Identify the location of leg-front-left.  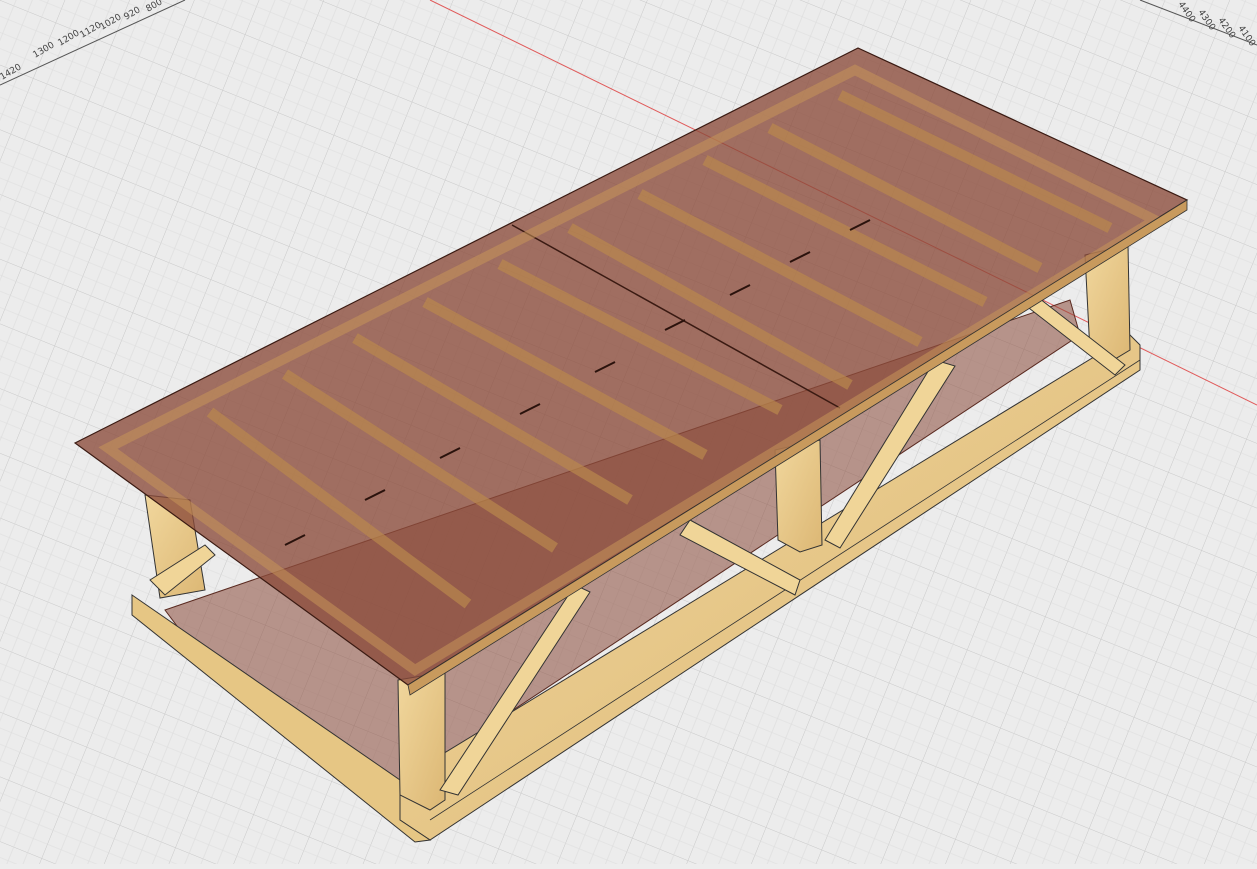
(421, 741).